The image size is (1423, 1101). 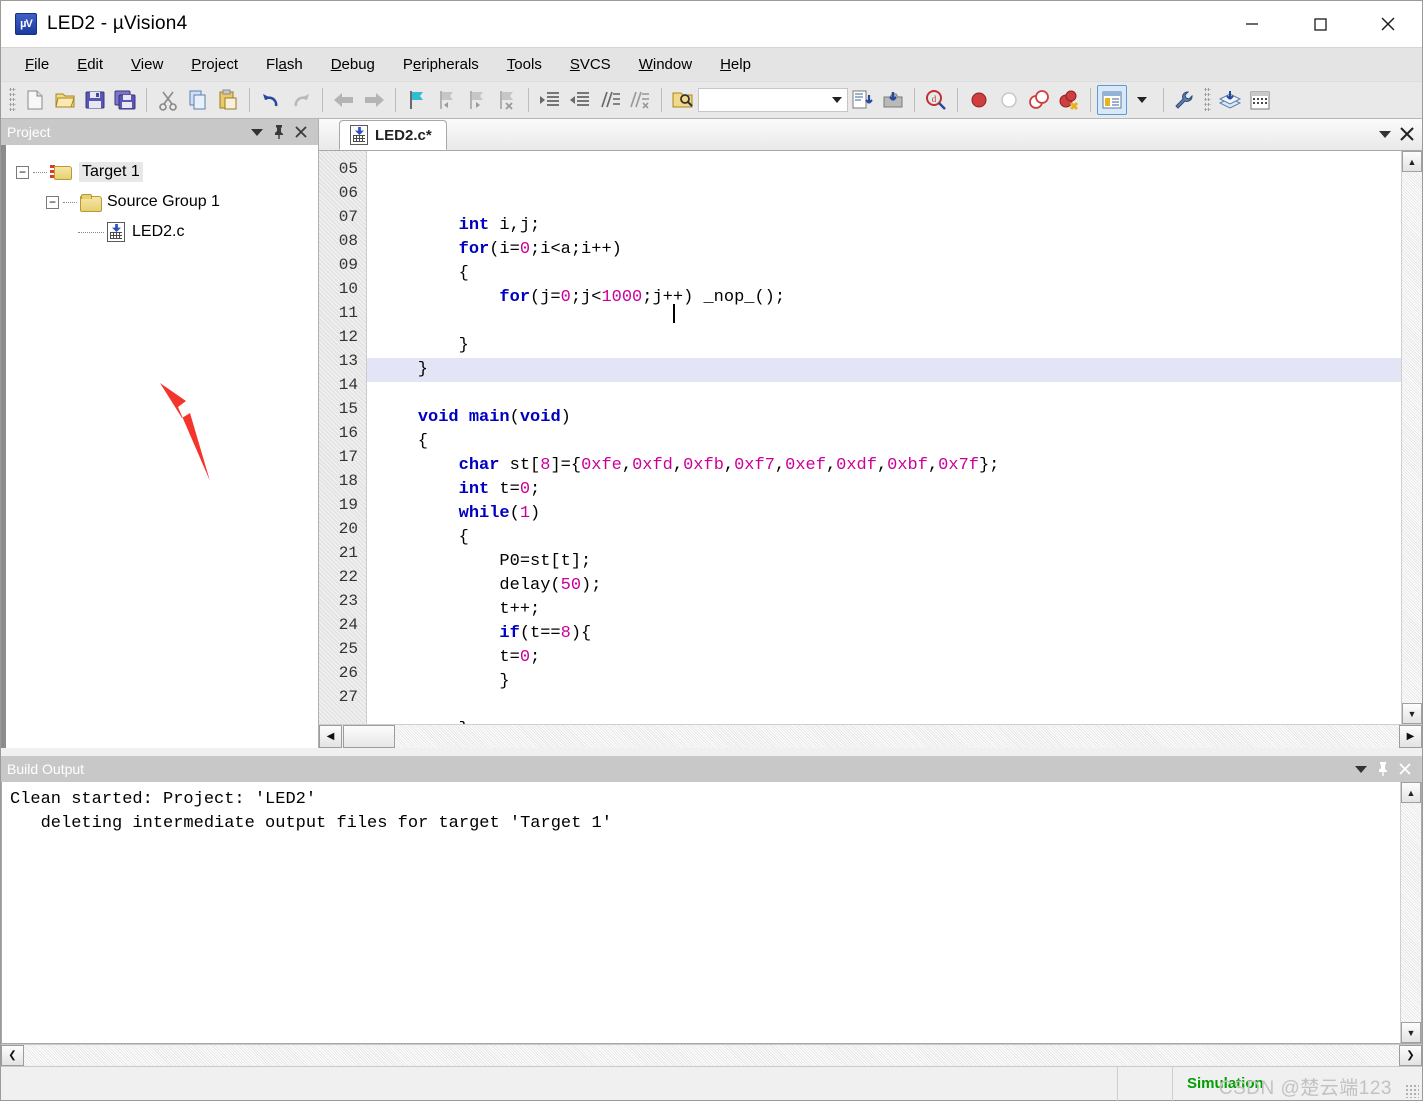 I want to click on scroll-right-button: ▶, so click(x=1410, y=736).